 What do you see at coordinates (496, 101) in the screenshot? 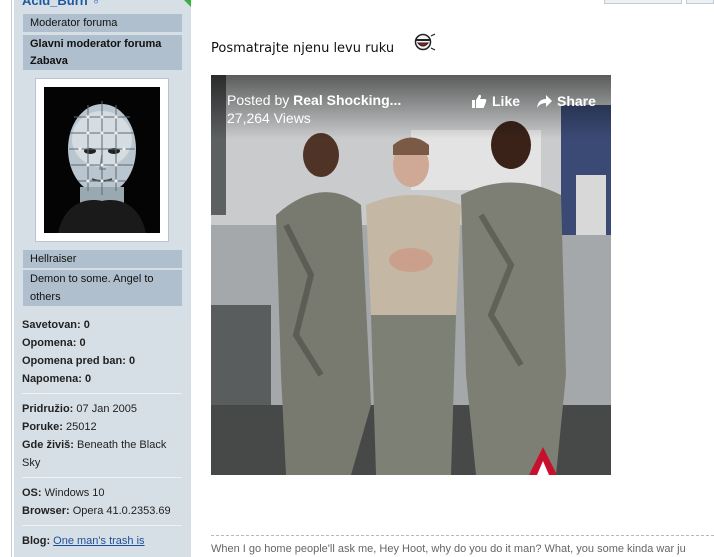
I see `like-button: Like` at bounding box center [496, 101].